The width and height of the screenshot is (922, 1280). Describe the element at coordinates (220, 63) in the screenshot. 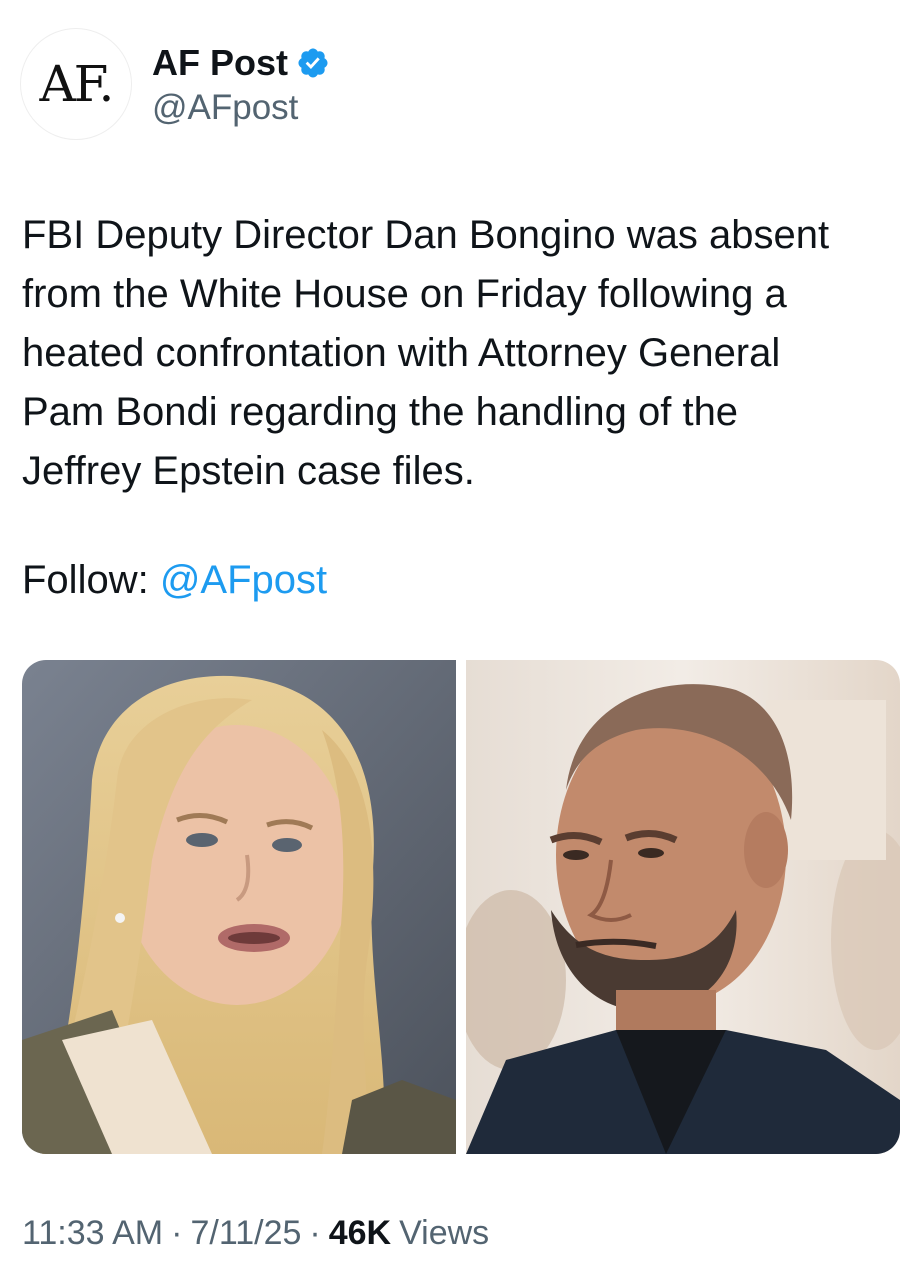

I see `author-display-name: AF Post` at that location.